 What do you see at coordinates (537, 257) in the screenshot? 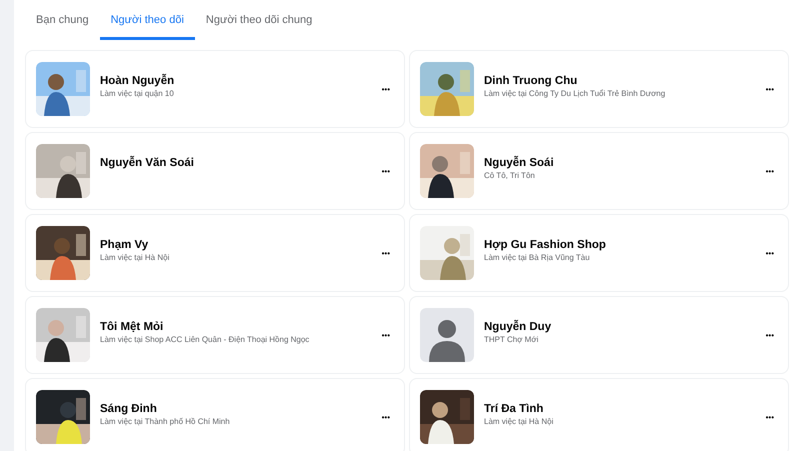
I see `follower-detail: Làm việc tại Bà Rịa Vũng Tàu` at bounding box center [537, 257].